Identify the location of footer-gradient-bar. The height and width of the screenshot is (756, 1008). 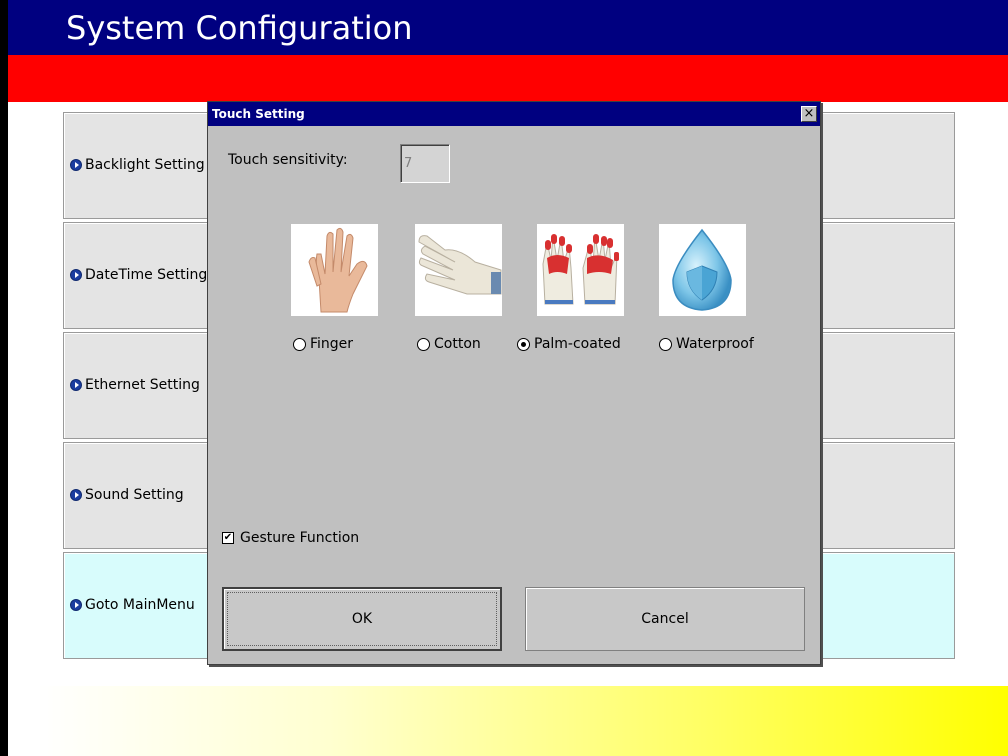
(523, 721).